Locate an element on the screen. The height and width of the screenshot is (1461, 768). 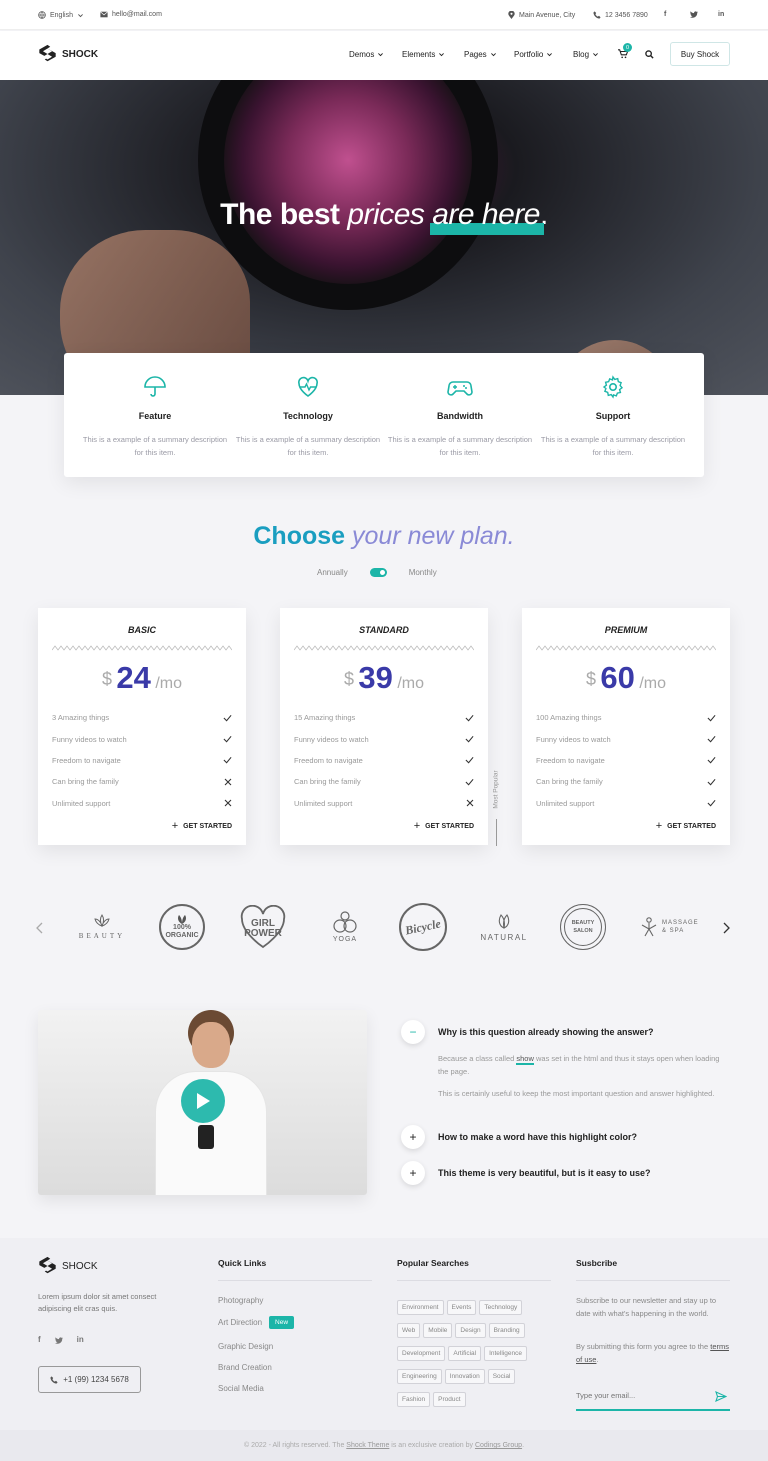
footer-link: Social Media is located at coordinates (241, 1388).